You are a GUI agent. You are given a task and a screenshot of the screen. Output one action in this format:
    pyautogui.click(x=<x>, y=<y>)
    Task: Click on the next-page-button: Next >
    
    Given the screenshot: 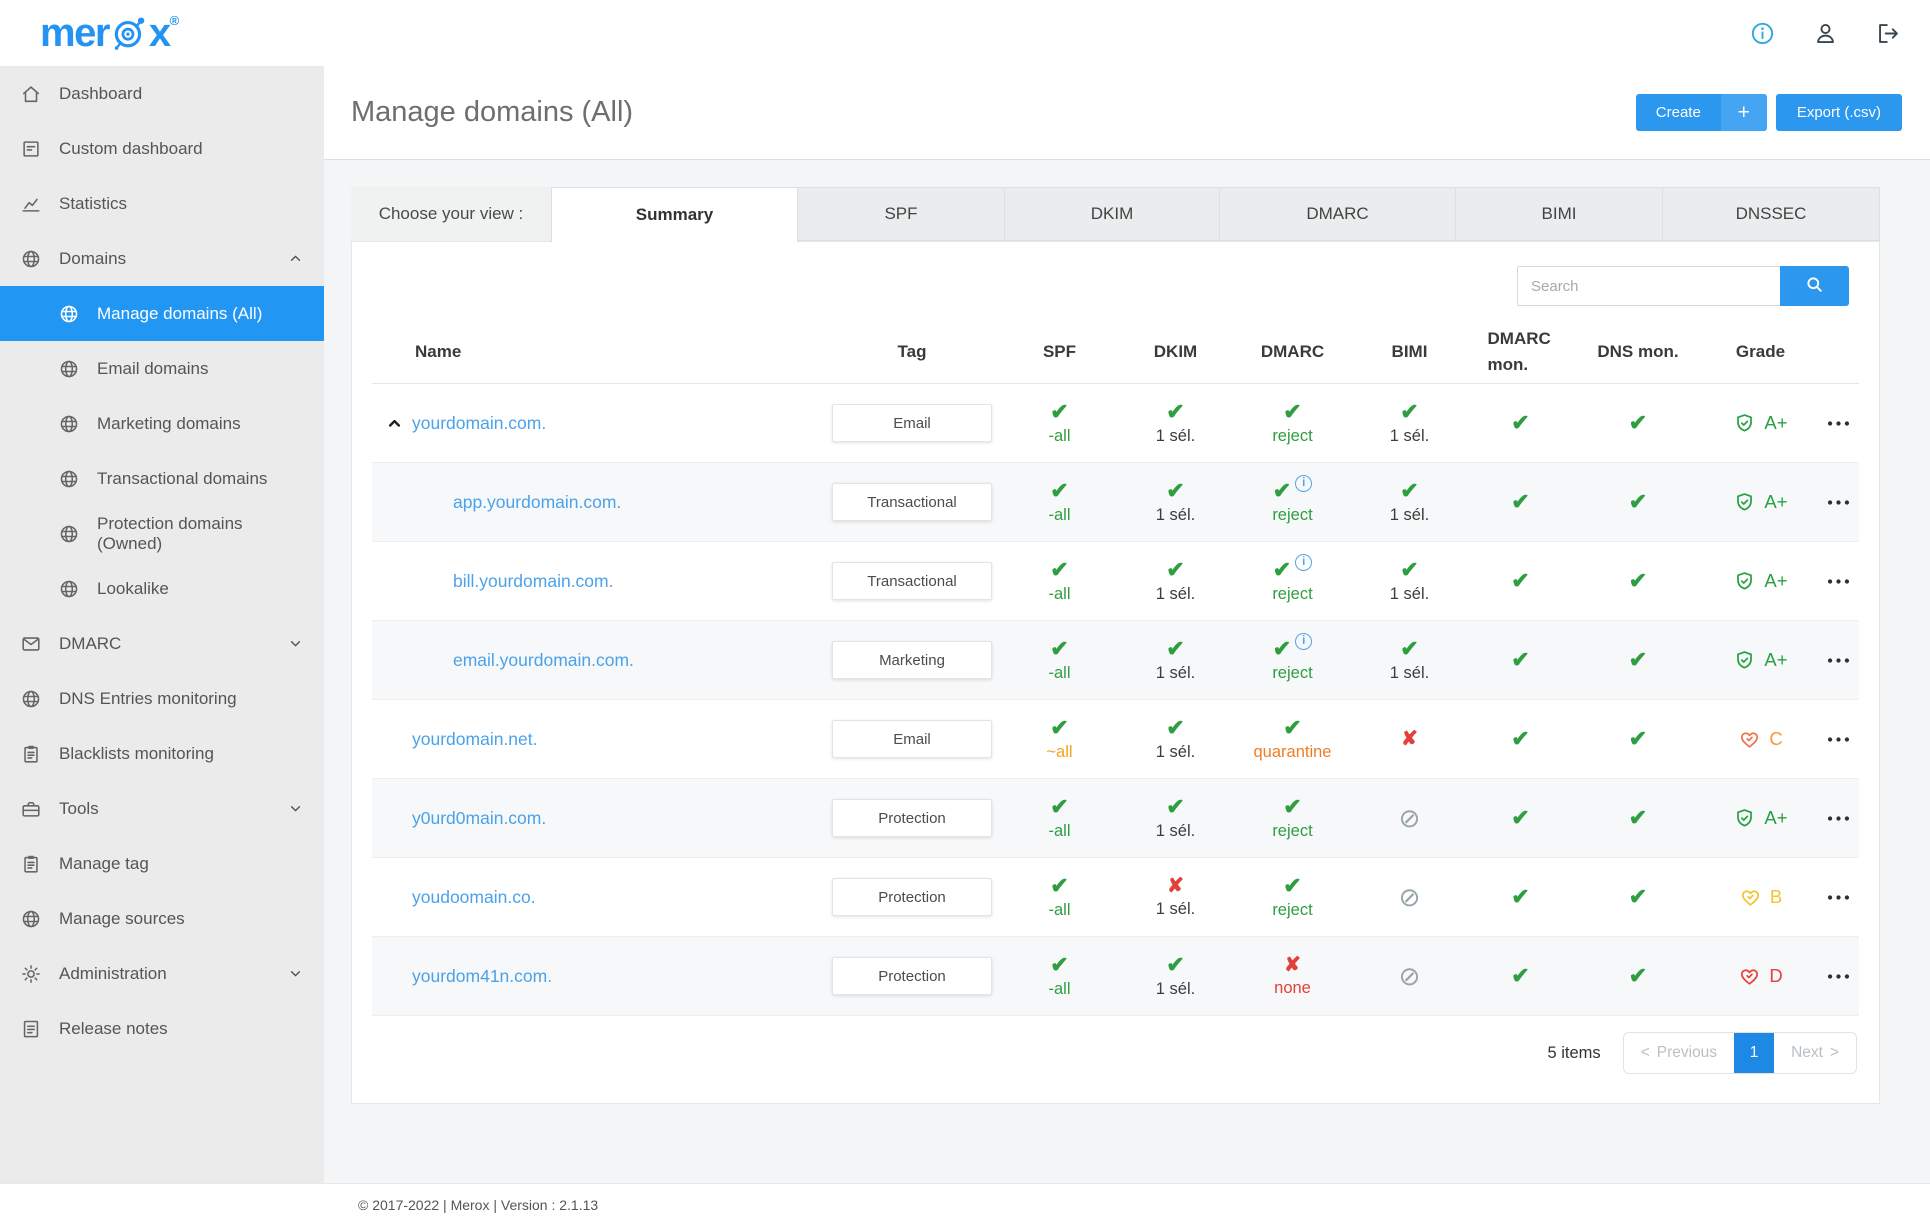 What is the action you would take?
    pyautogui.click(x=1815, y=1053)
    